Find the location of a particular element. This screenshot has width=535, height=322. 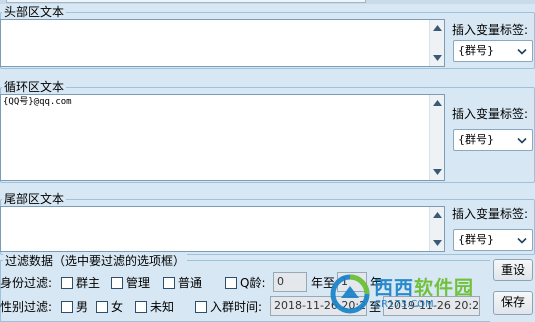

header-text-label: 头部区文本 is located at coordinates (34, 12).